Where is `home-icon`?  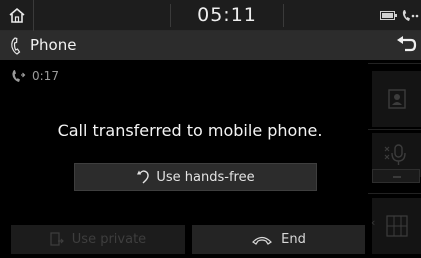
home-icon is located at coordinates (16, 15).